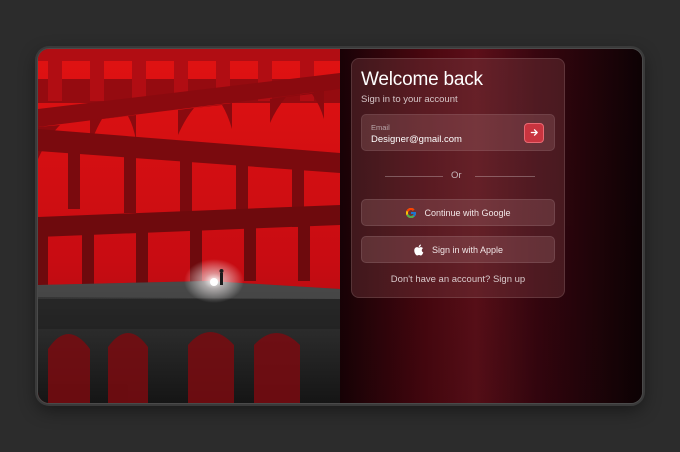  What do you see at coordinates (467, 212) in the screenshot?
I see `google-button-label: Continue with Google` at bounding box center [467, 212].